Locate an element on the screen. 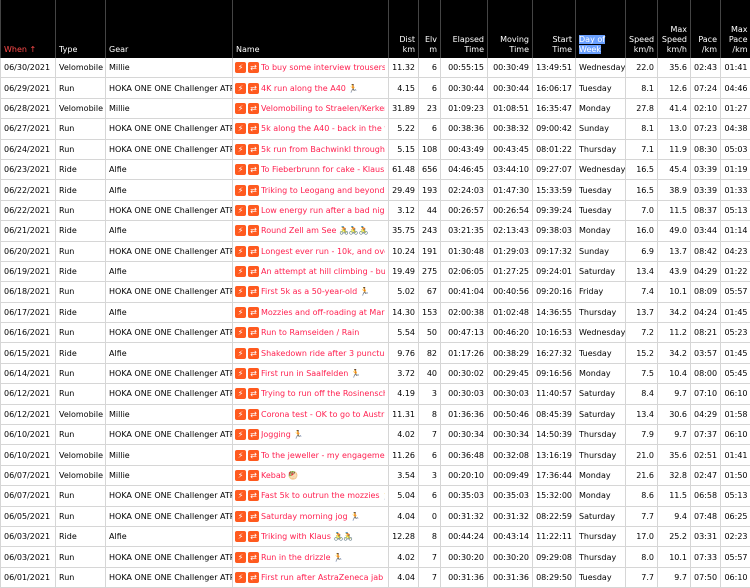 The width and height of the screenshot is (750, 588). activity-name-link: To Fieberbrunn for cake - Klaus's is located at coordinates (323, 169).